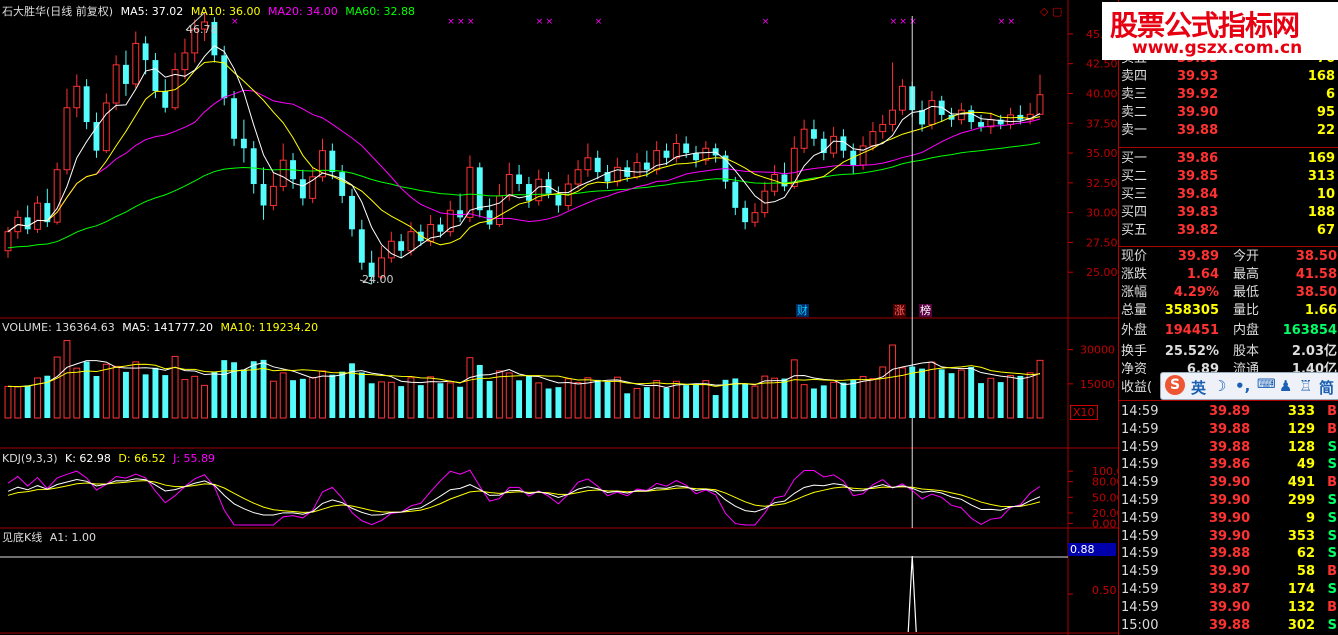 The image size is (1338, 635). I want to click on tick-row: 14:59 39.86 49 S, so click(1228, 465).